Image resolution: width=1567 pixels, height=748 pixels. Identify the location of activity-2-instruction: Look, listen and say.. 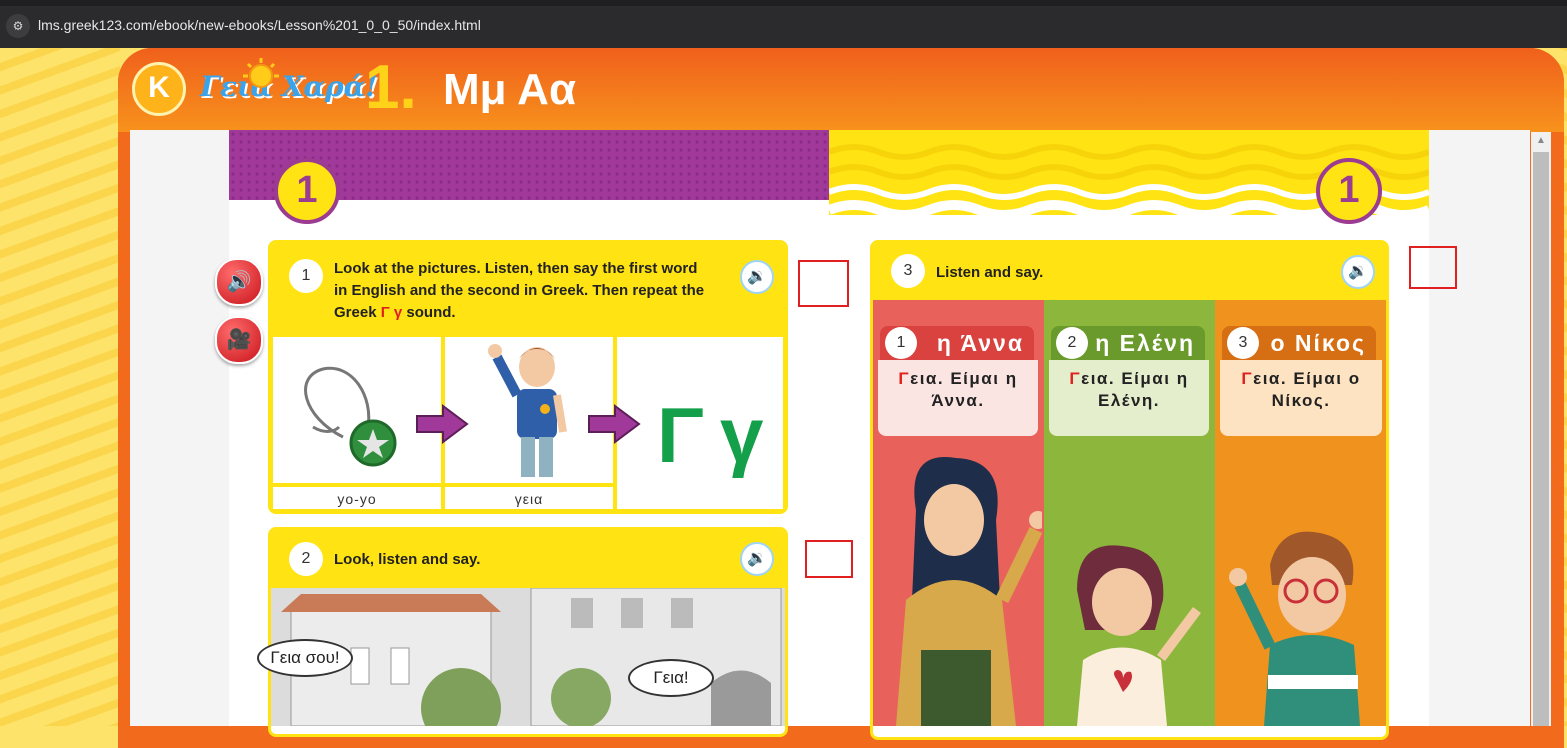
(407, 559).